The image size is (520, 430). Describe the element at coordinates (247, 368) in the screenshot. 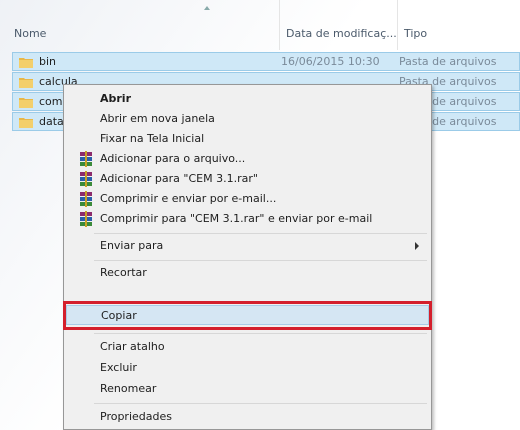

I see `menu-item-delete: Excluir` at that location.